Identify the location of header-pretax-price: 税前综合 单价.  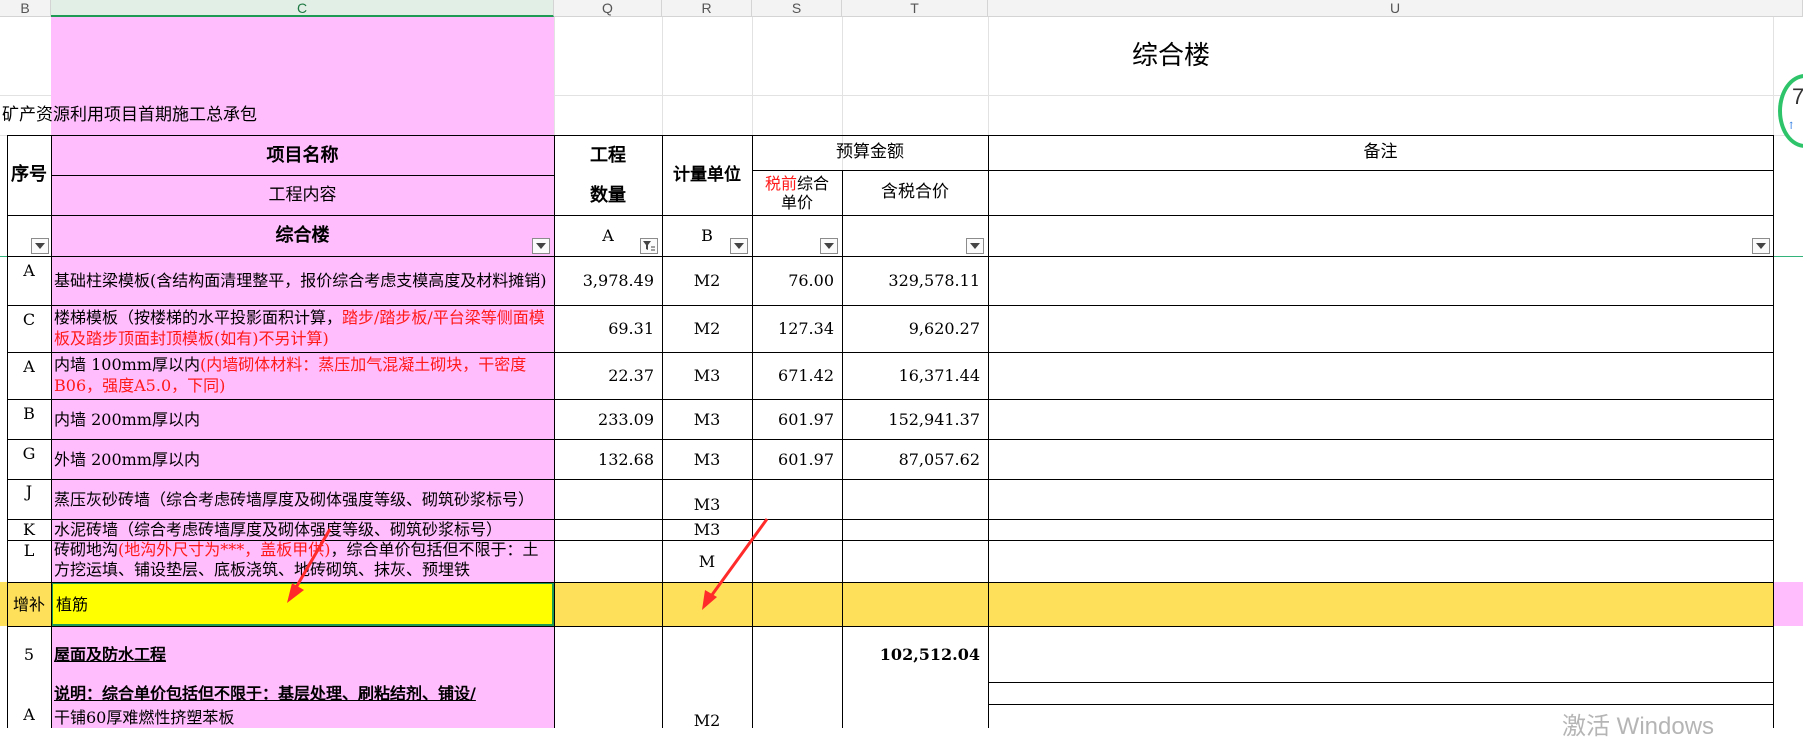
(797, 192).